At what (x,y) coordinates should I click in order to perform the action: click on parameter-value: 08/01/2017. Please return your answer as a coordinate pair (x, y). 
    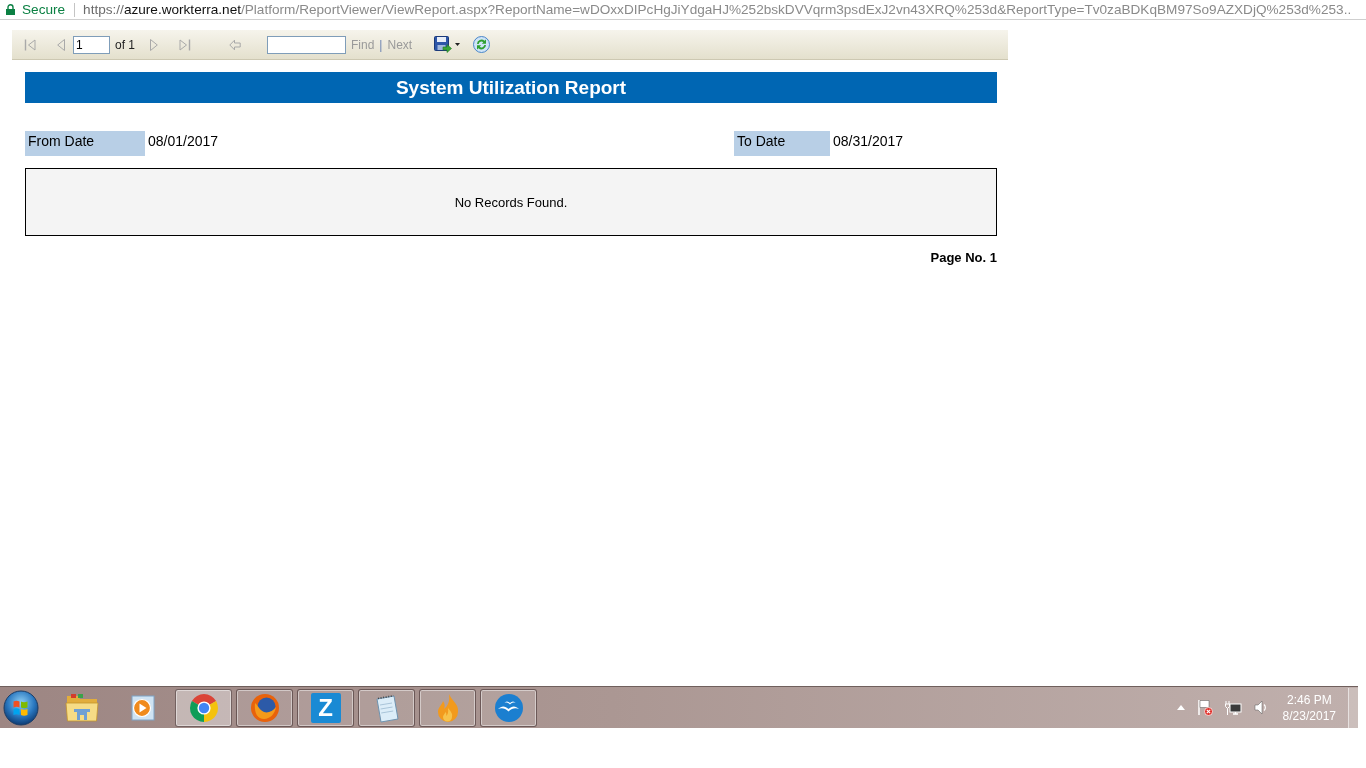
    Looking at the image, I should click on (183, 141).